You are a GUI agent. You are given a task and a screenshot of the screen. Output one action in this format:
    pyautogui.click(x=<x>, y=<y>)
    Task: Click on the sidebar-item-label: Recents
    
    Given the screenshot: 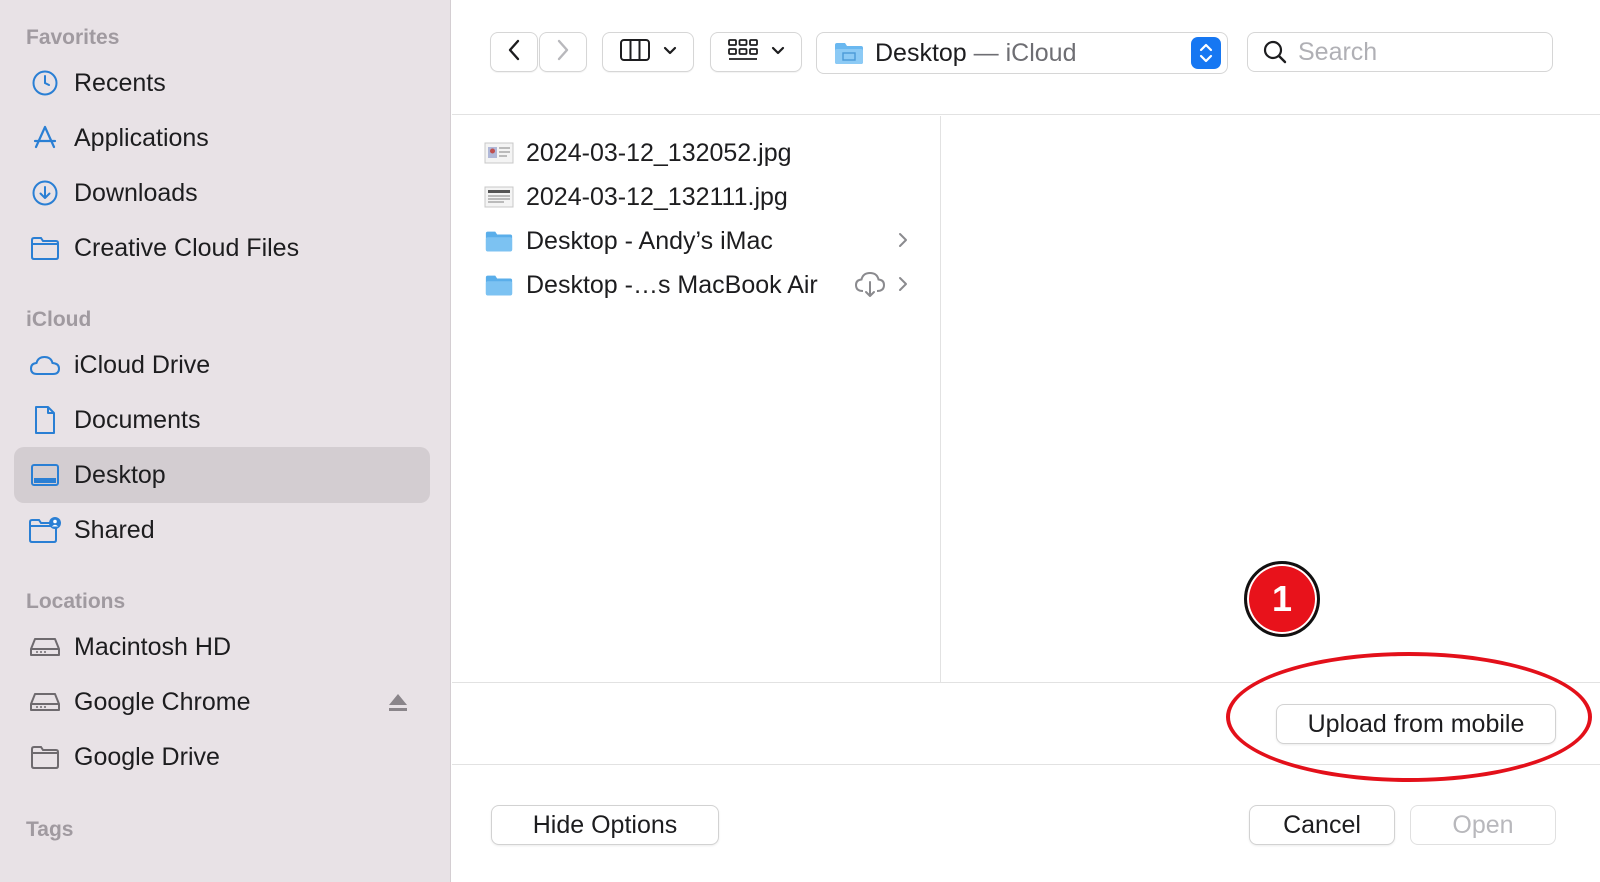 What is the action you would take?
    pyautogui.click(x=120, y=82)
    